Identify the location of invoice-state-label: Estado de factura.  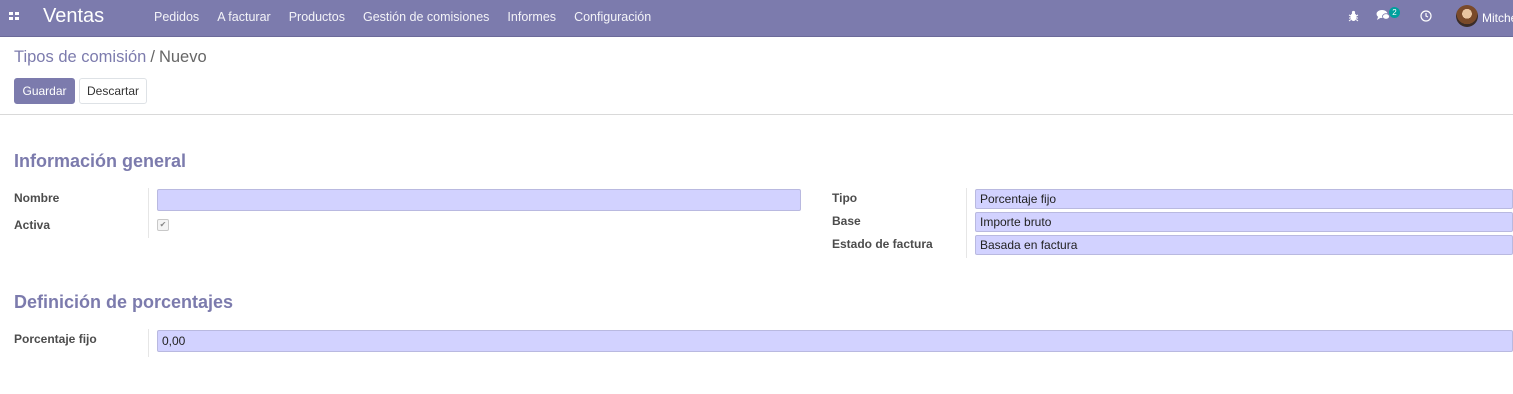
(882, 244).